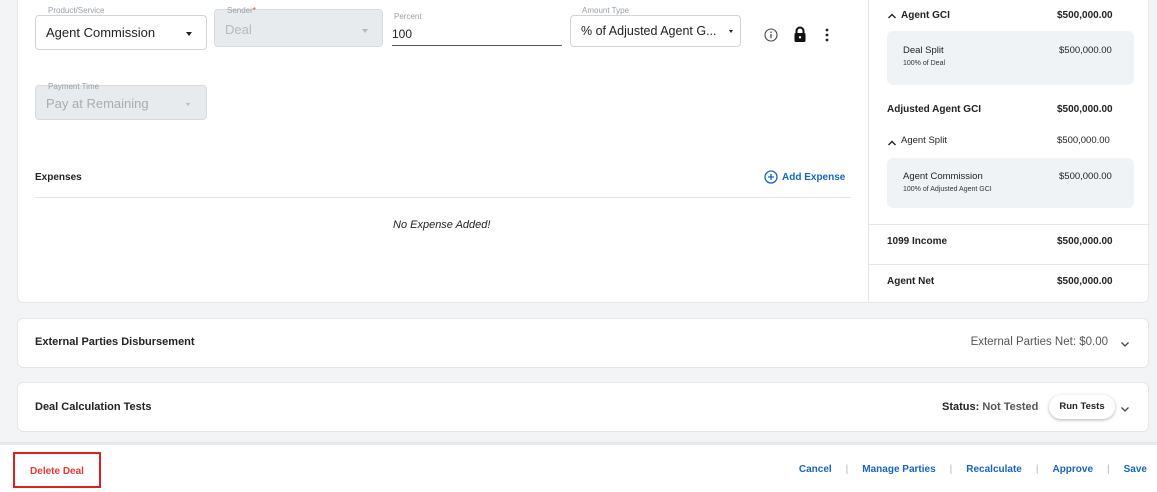 The height and width of the screenshot is (492, 1157). Describe the element at coordinates (74, 86) in the screenshot. I see `payment-time-label: Payment Time` at that location.